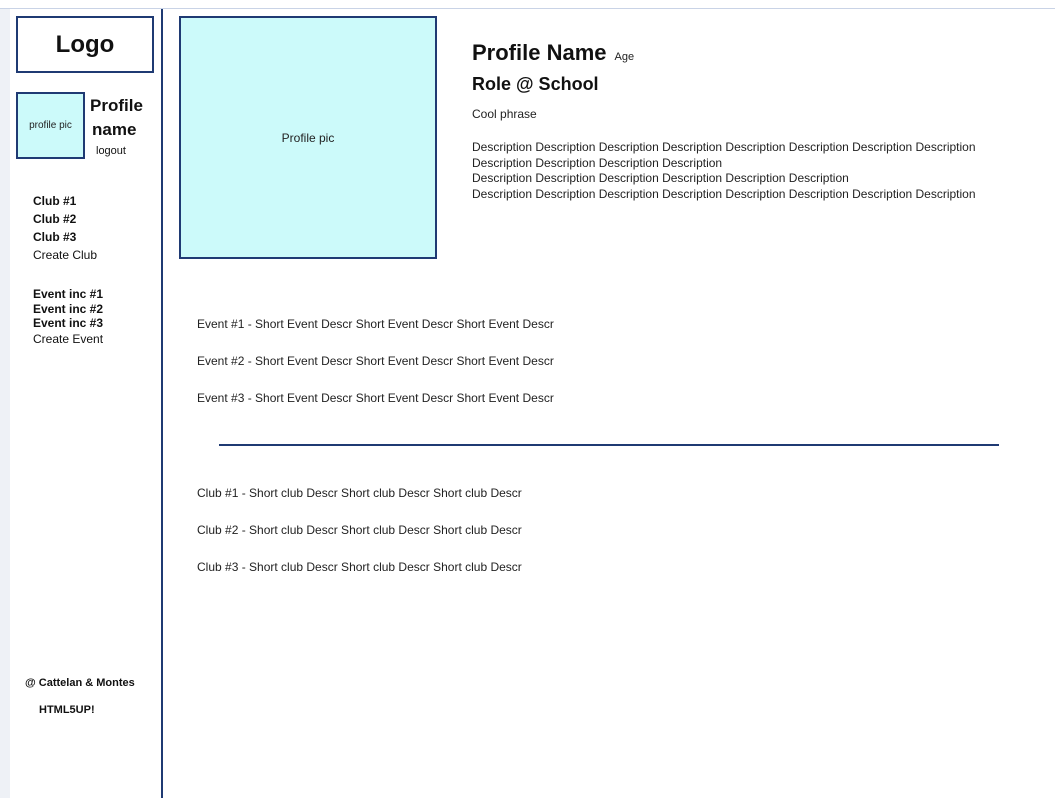 This screenshot has height=798, width=1055. I want to click on credit-template: HTML5UP!, so click(67, 710).